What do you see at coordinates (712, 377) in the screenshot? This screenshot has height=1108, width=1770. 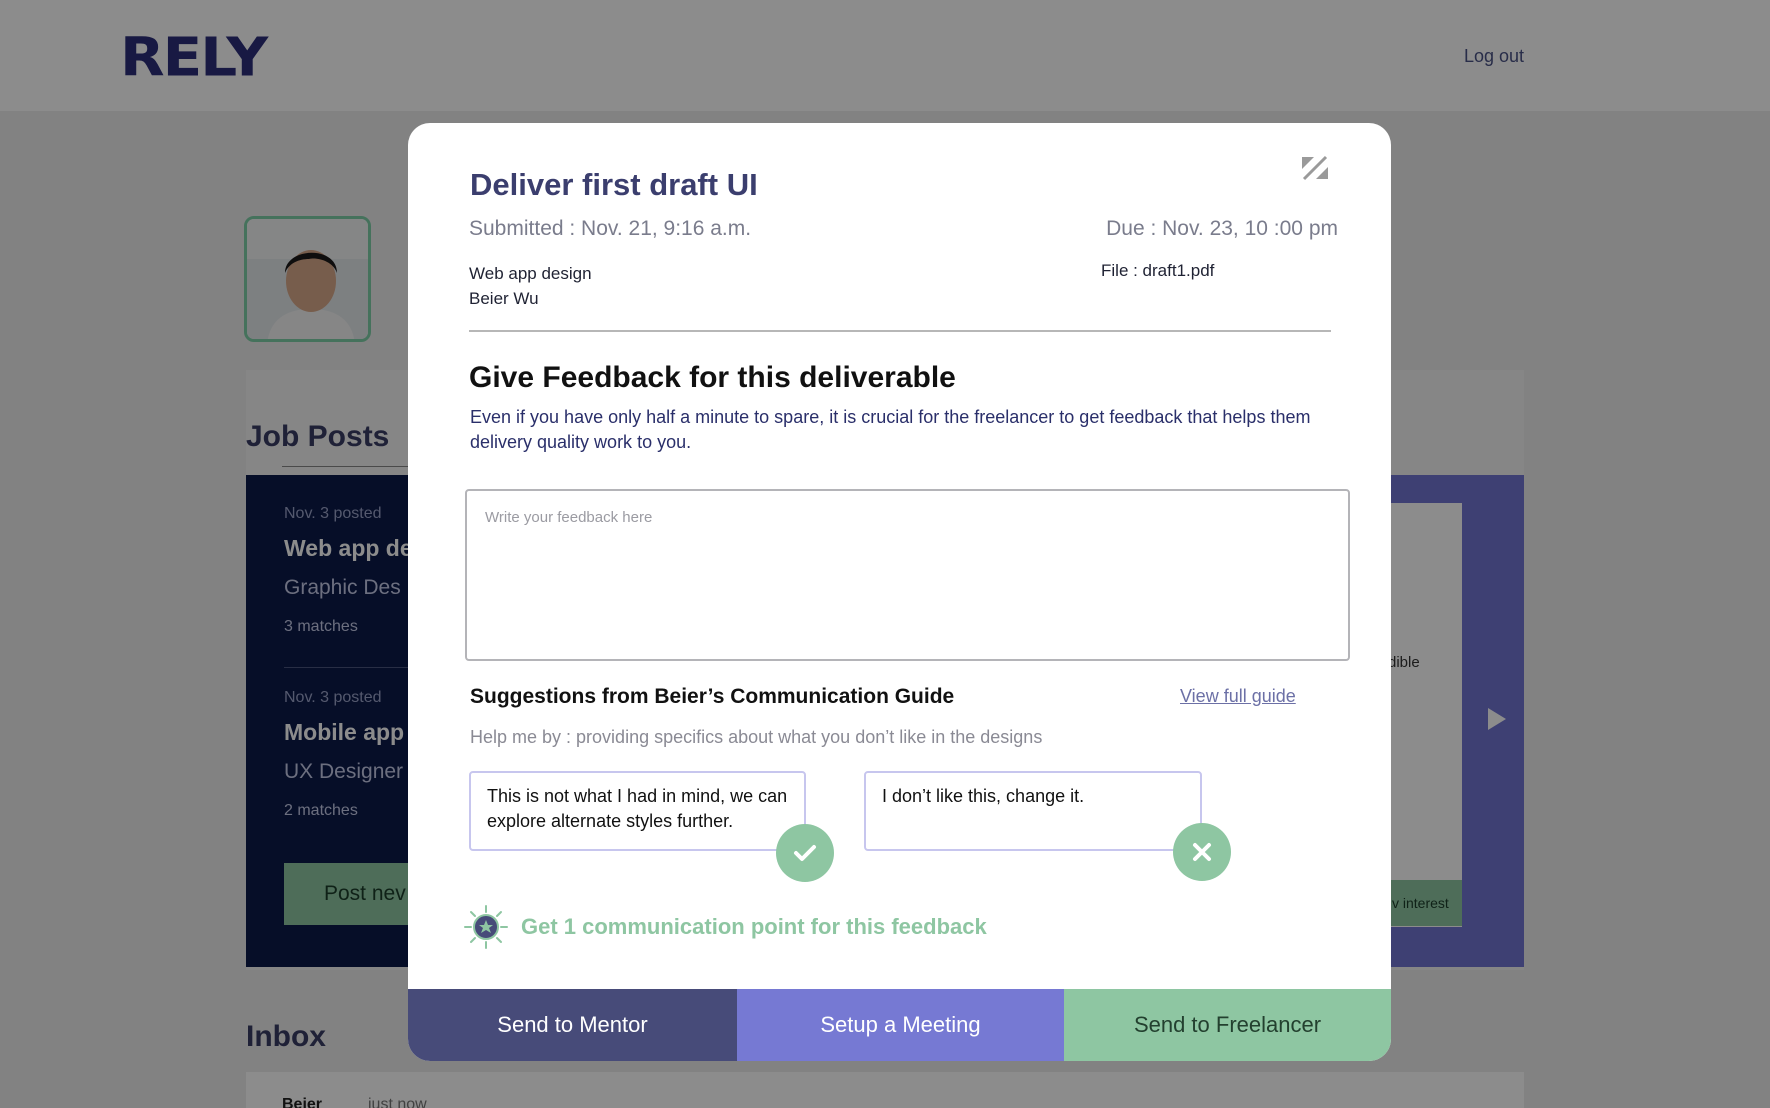 I see `feedback-heading: Give Feedback for this deliverable` at bounding box center [712, 377].